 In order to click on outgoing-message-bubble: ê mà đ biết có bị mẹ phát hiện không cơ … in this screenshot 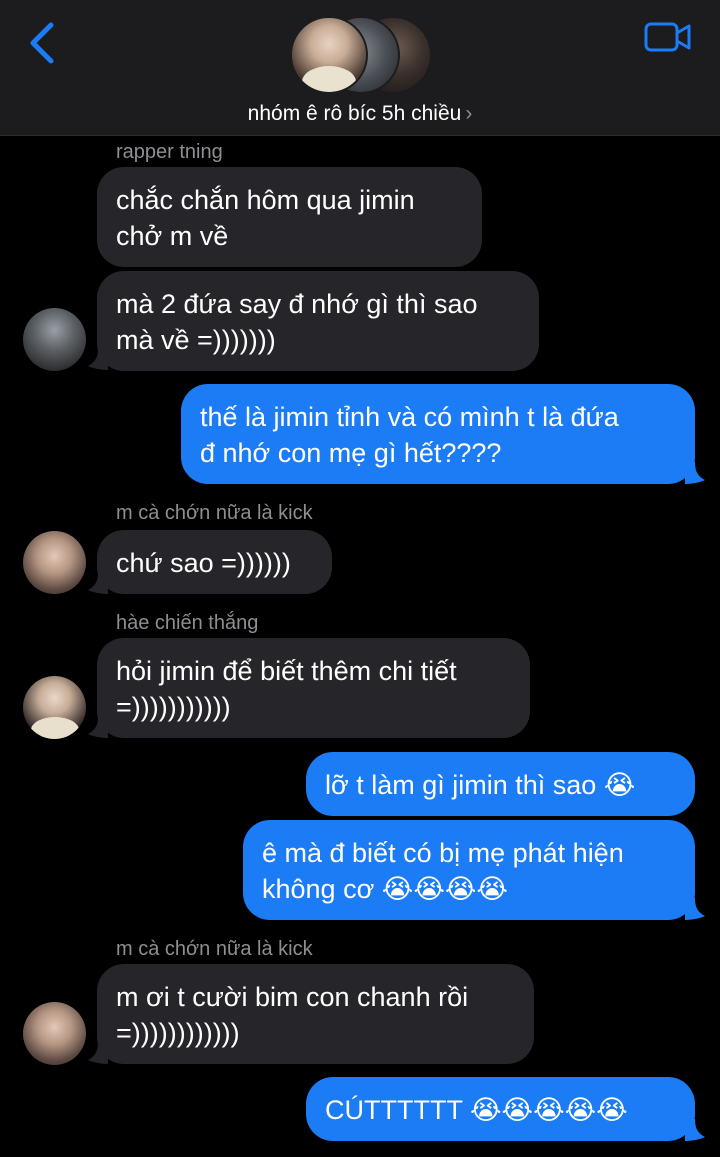, I will do `click(469, 870)`.